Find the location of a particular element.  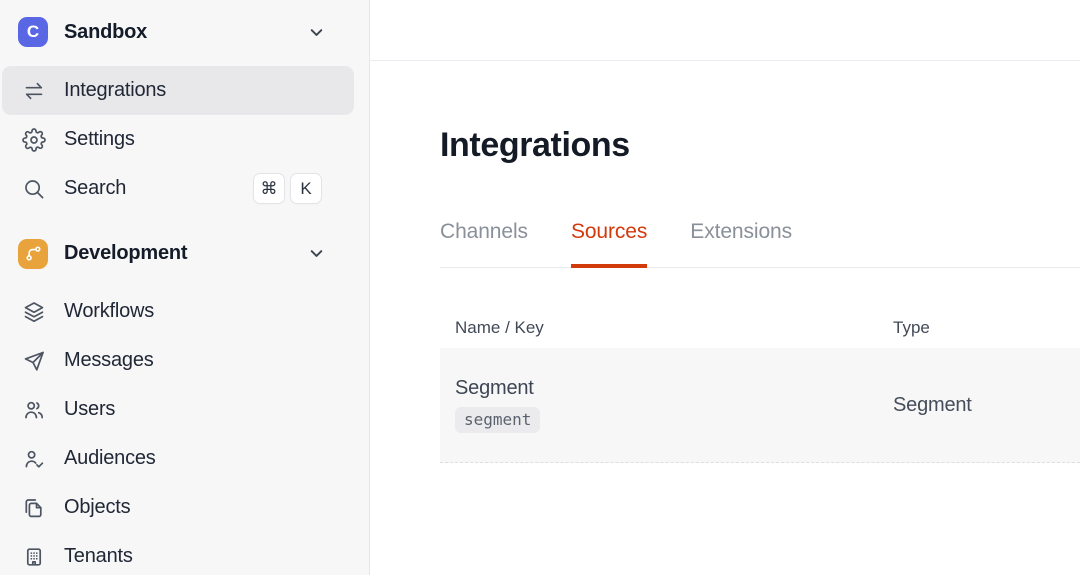

sidebar-item-label: Integrations is located at coordinates (115, 90).